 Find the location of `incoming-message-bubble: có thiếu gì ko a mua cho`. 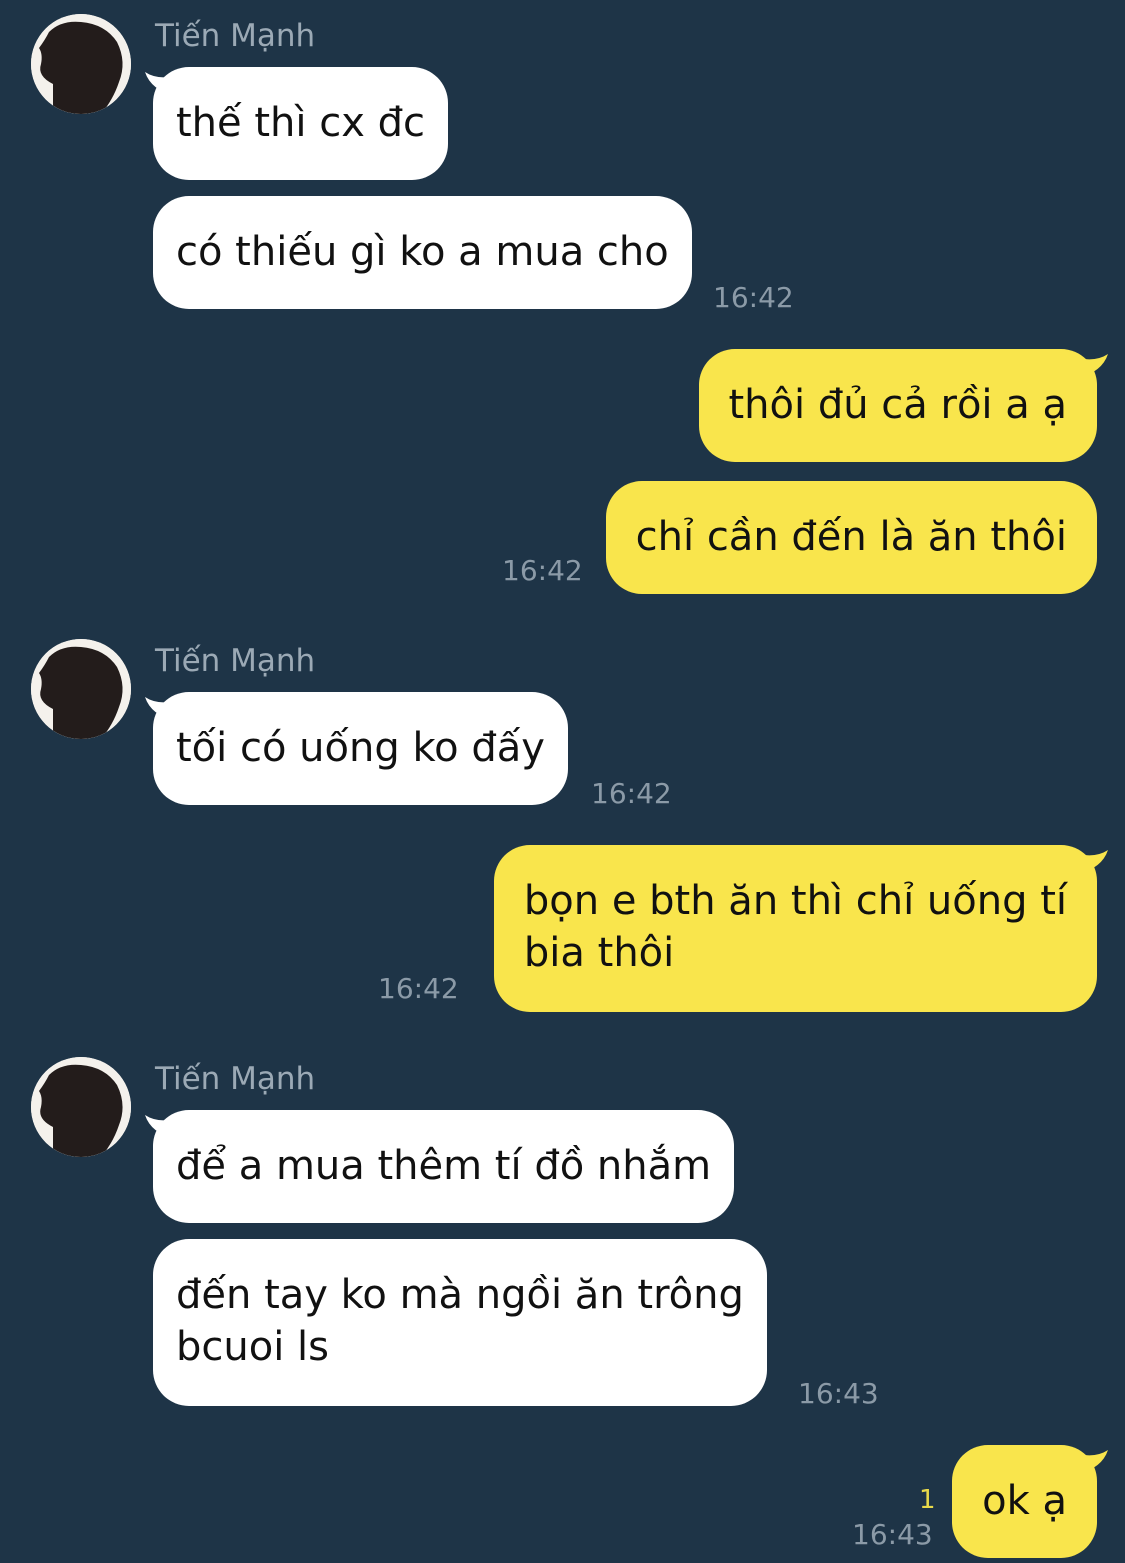

incoming-message-bubble: có thiếu gì ko a mua cho is located at coordinates (422, 252).